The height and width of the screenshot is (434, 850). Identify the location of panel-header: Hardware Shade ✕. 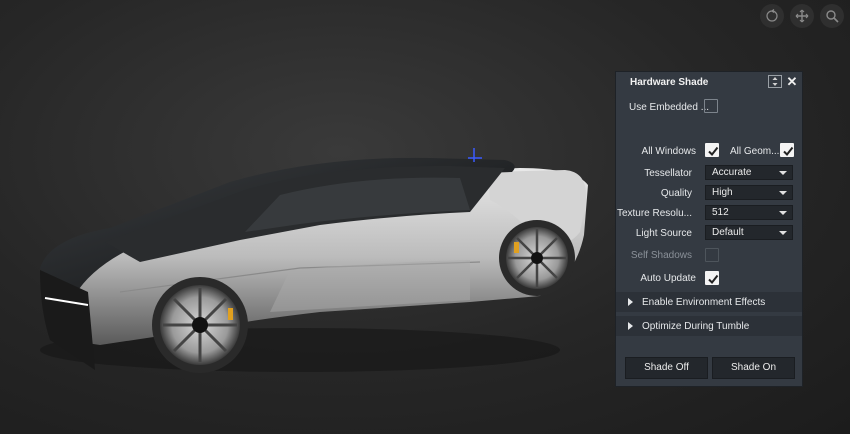
(709, 82).